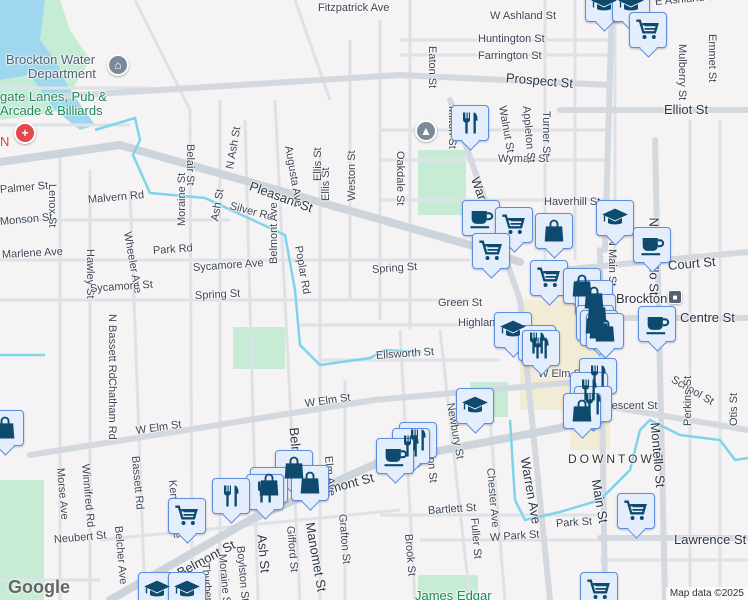  I want to click on google-logo: Google, so click(39, 587).